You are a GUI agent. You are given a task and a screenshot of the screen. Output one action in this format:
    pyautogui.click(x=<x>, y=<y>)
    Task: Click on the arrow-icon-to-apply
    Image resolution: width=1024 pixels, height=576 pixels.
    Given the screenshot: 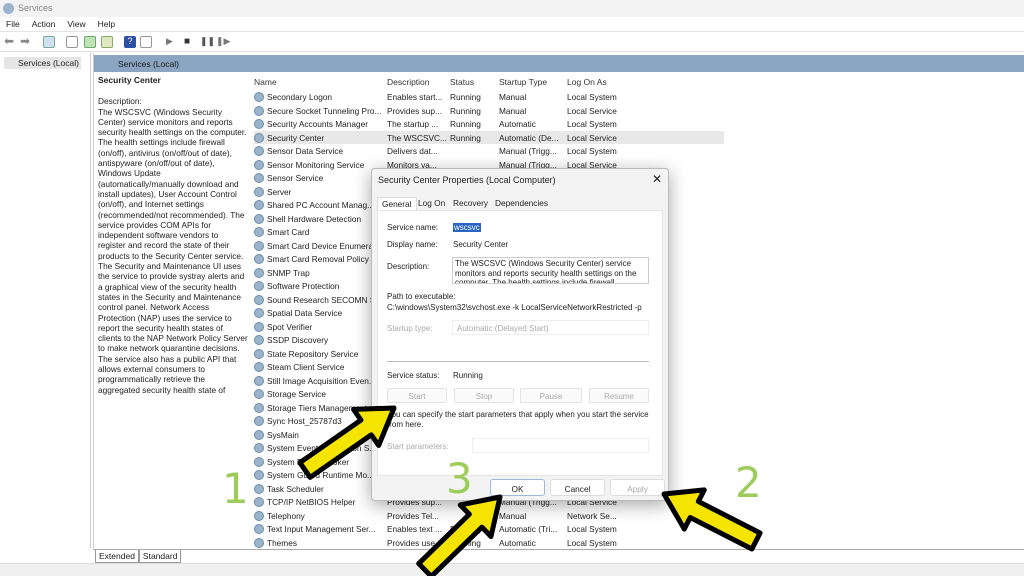 What is the action you would take?
    pyautogui.click(x=712, y=519)
    